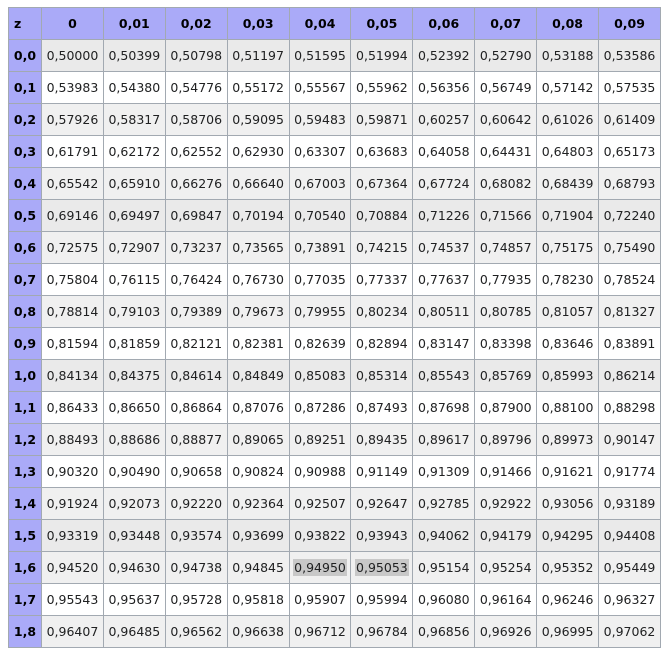 This screenshot has width=667, height=664. I want to click on table-cell: 0,85083, so click(320, 375).